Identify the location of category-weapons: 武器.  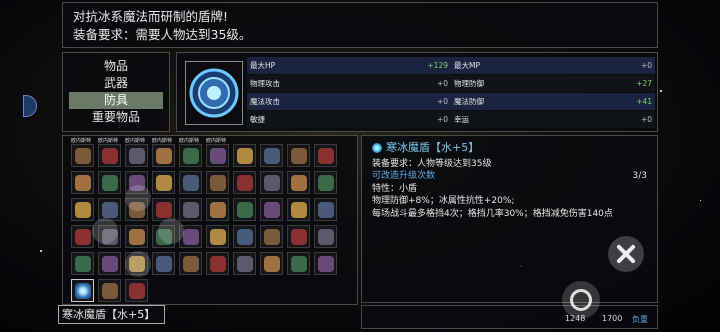
(116, 83).